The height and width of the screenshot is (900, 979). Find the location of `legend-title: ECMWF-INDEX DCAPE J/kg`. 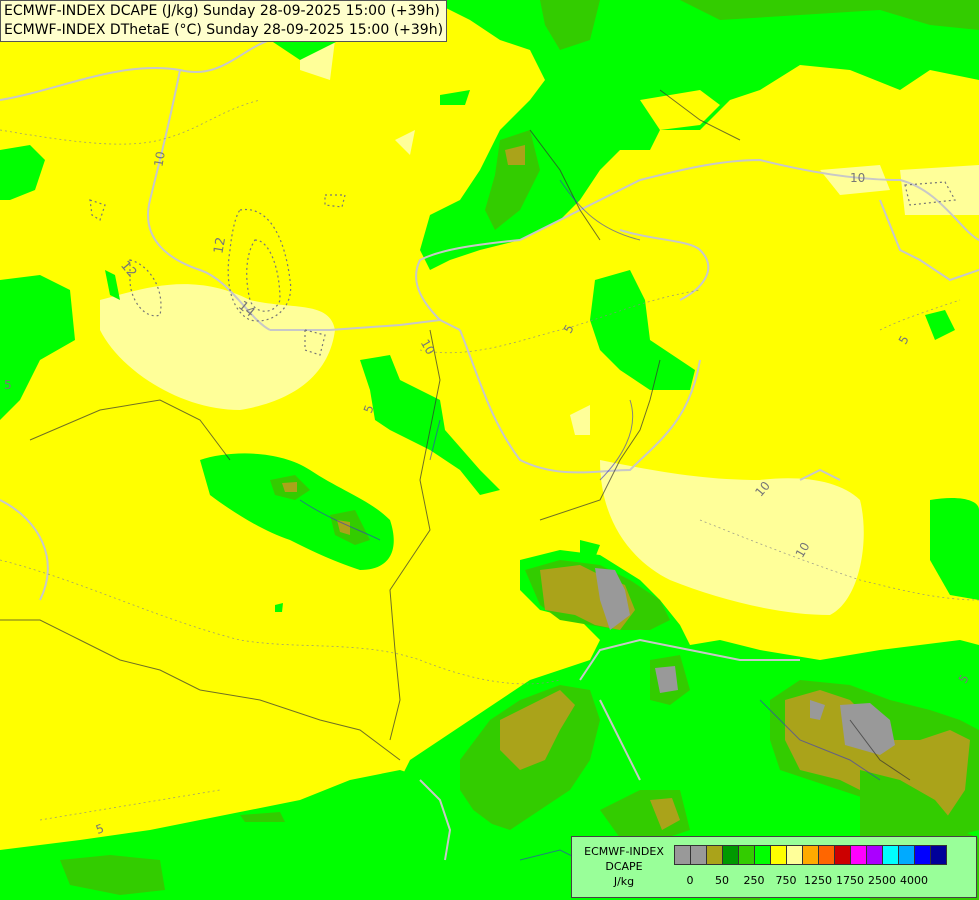

legend-title: ECMWF-INDEX DCAPE J/kg is located at coordinates (624, 866).